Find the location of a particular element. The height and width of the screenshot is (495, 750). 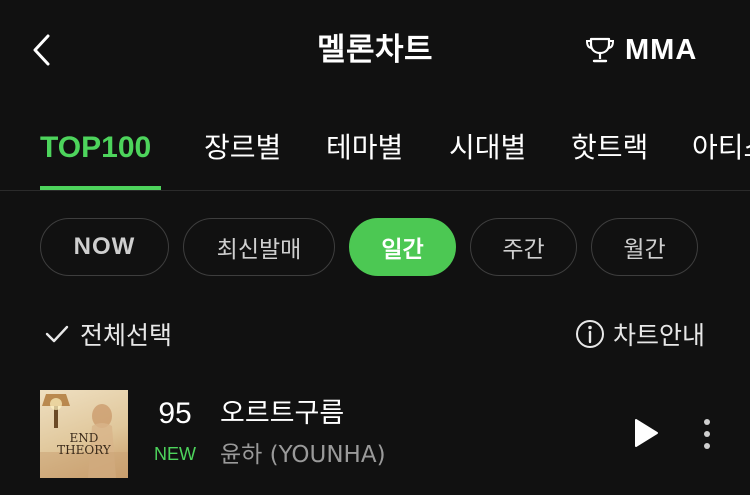

mma-label: MMA is located at coordinates (661, 49).